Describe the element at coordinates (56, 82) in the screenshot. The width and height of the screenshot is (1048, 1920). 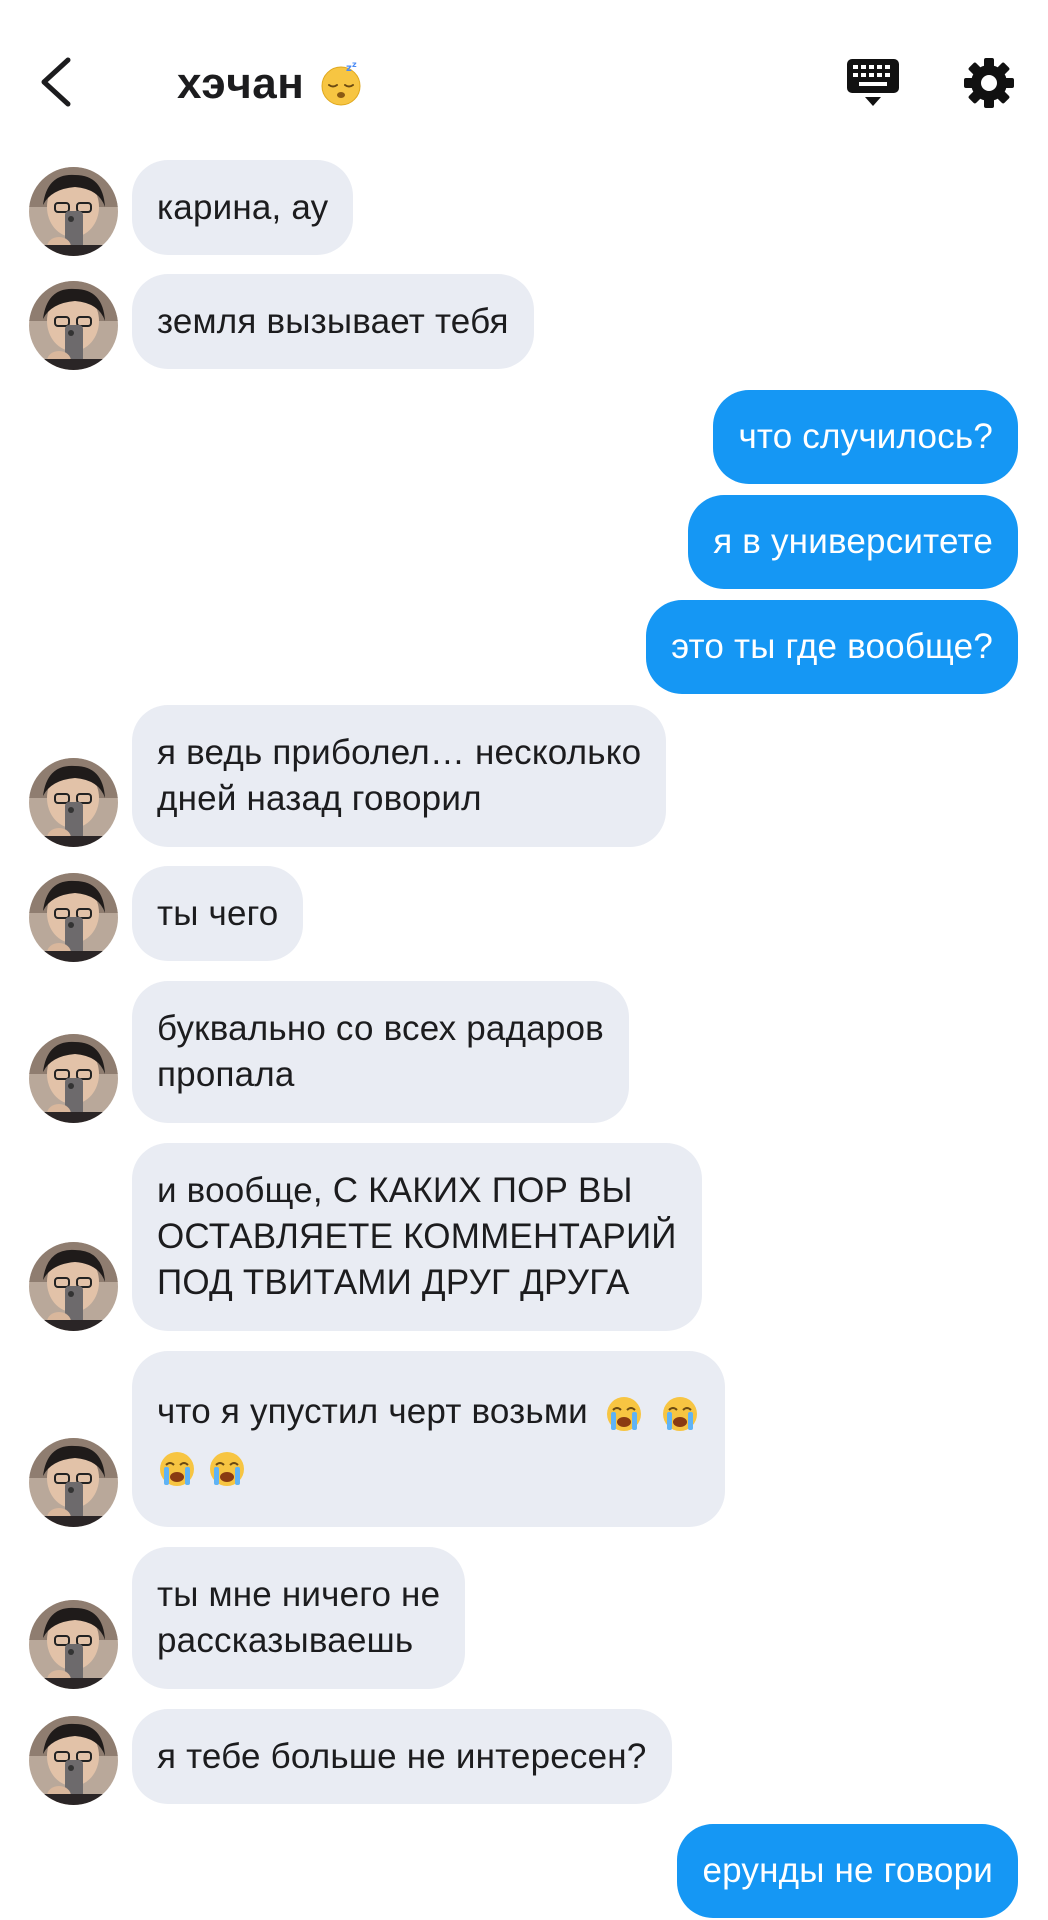
I see `chevron-left-icon` at that location.